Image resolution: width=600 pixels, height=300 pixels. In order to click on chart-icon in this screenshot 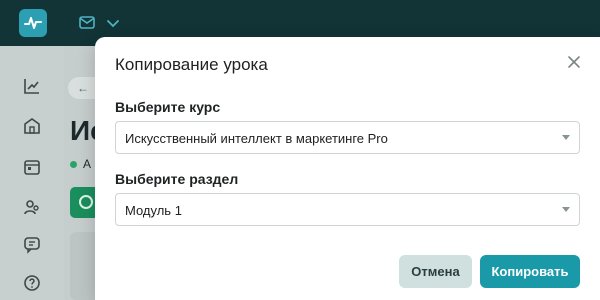, I will do `click(32, 86)`.